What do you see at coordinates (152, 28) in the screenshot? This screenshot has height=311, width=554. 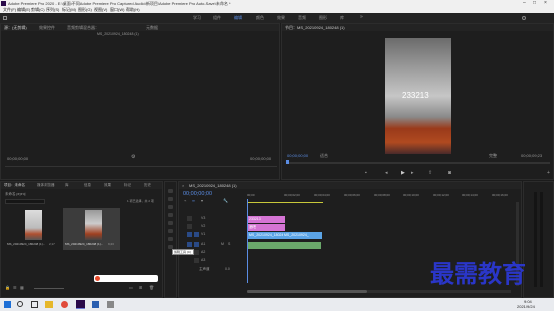 I see `tab-metadata: 元数据` at bounding box center [152, 28].